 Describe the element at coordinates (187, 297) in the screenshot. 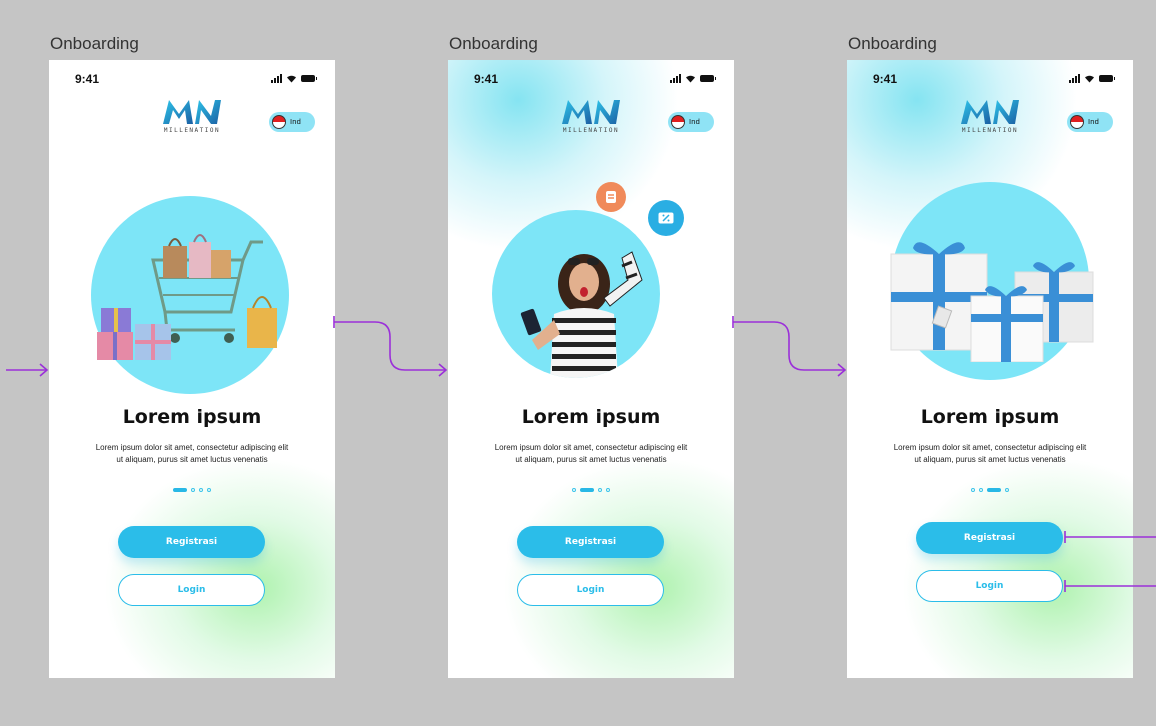

I see `shopping-cart-illustration` at that location.